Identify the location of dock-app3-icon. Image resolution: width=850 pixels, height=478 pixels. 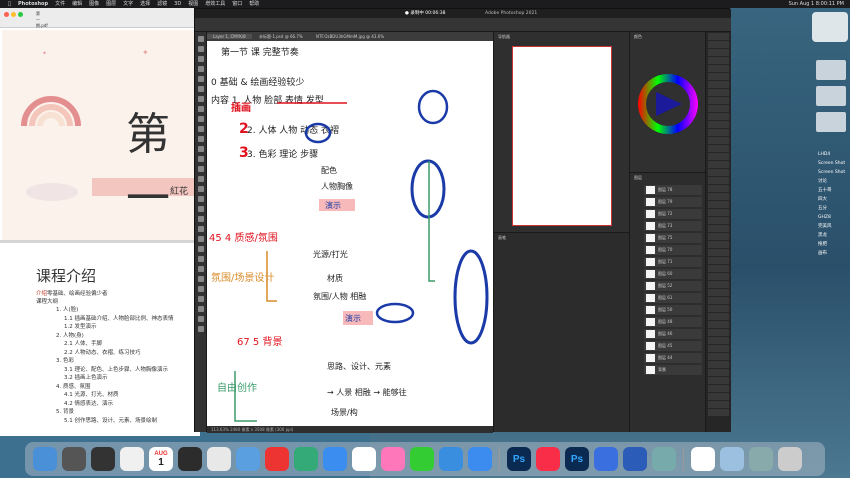
(248, 459).